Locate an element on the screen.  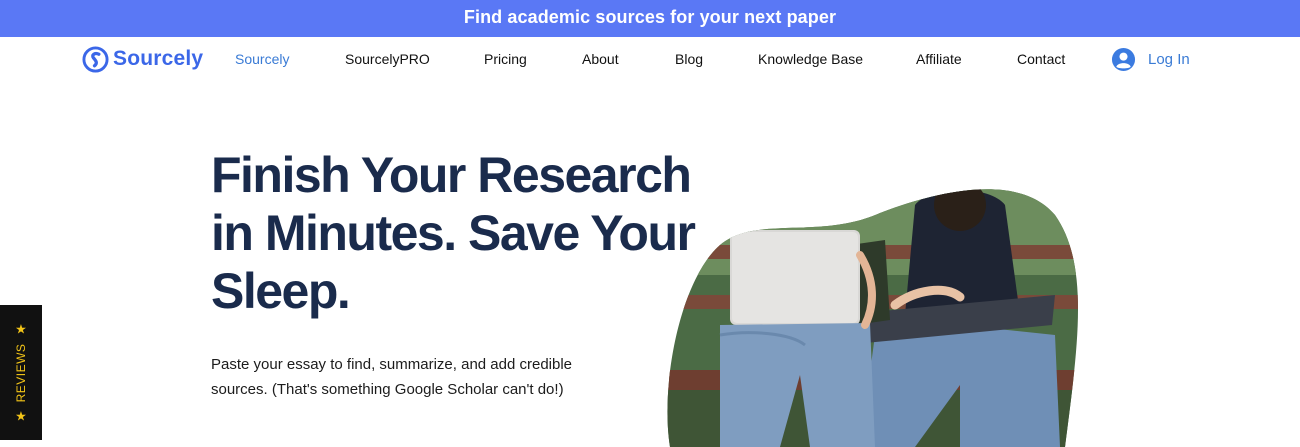
nav-item-sourcely: Sourcely is located at coordinates (262, 59).